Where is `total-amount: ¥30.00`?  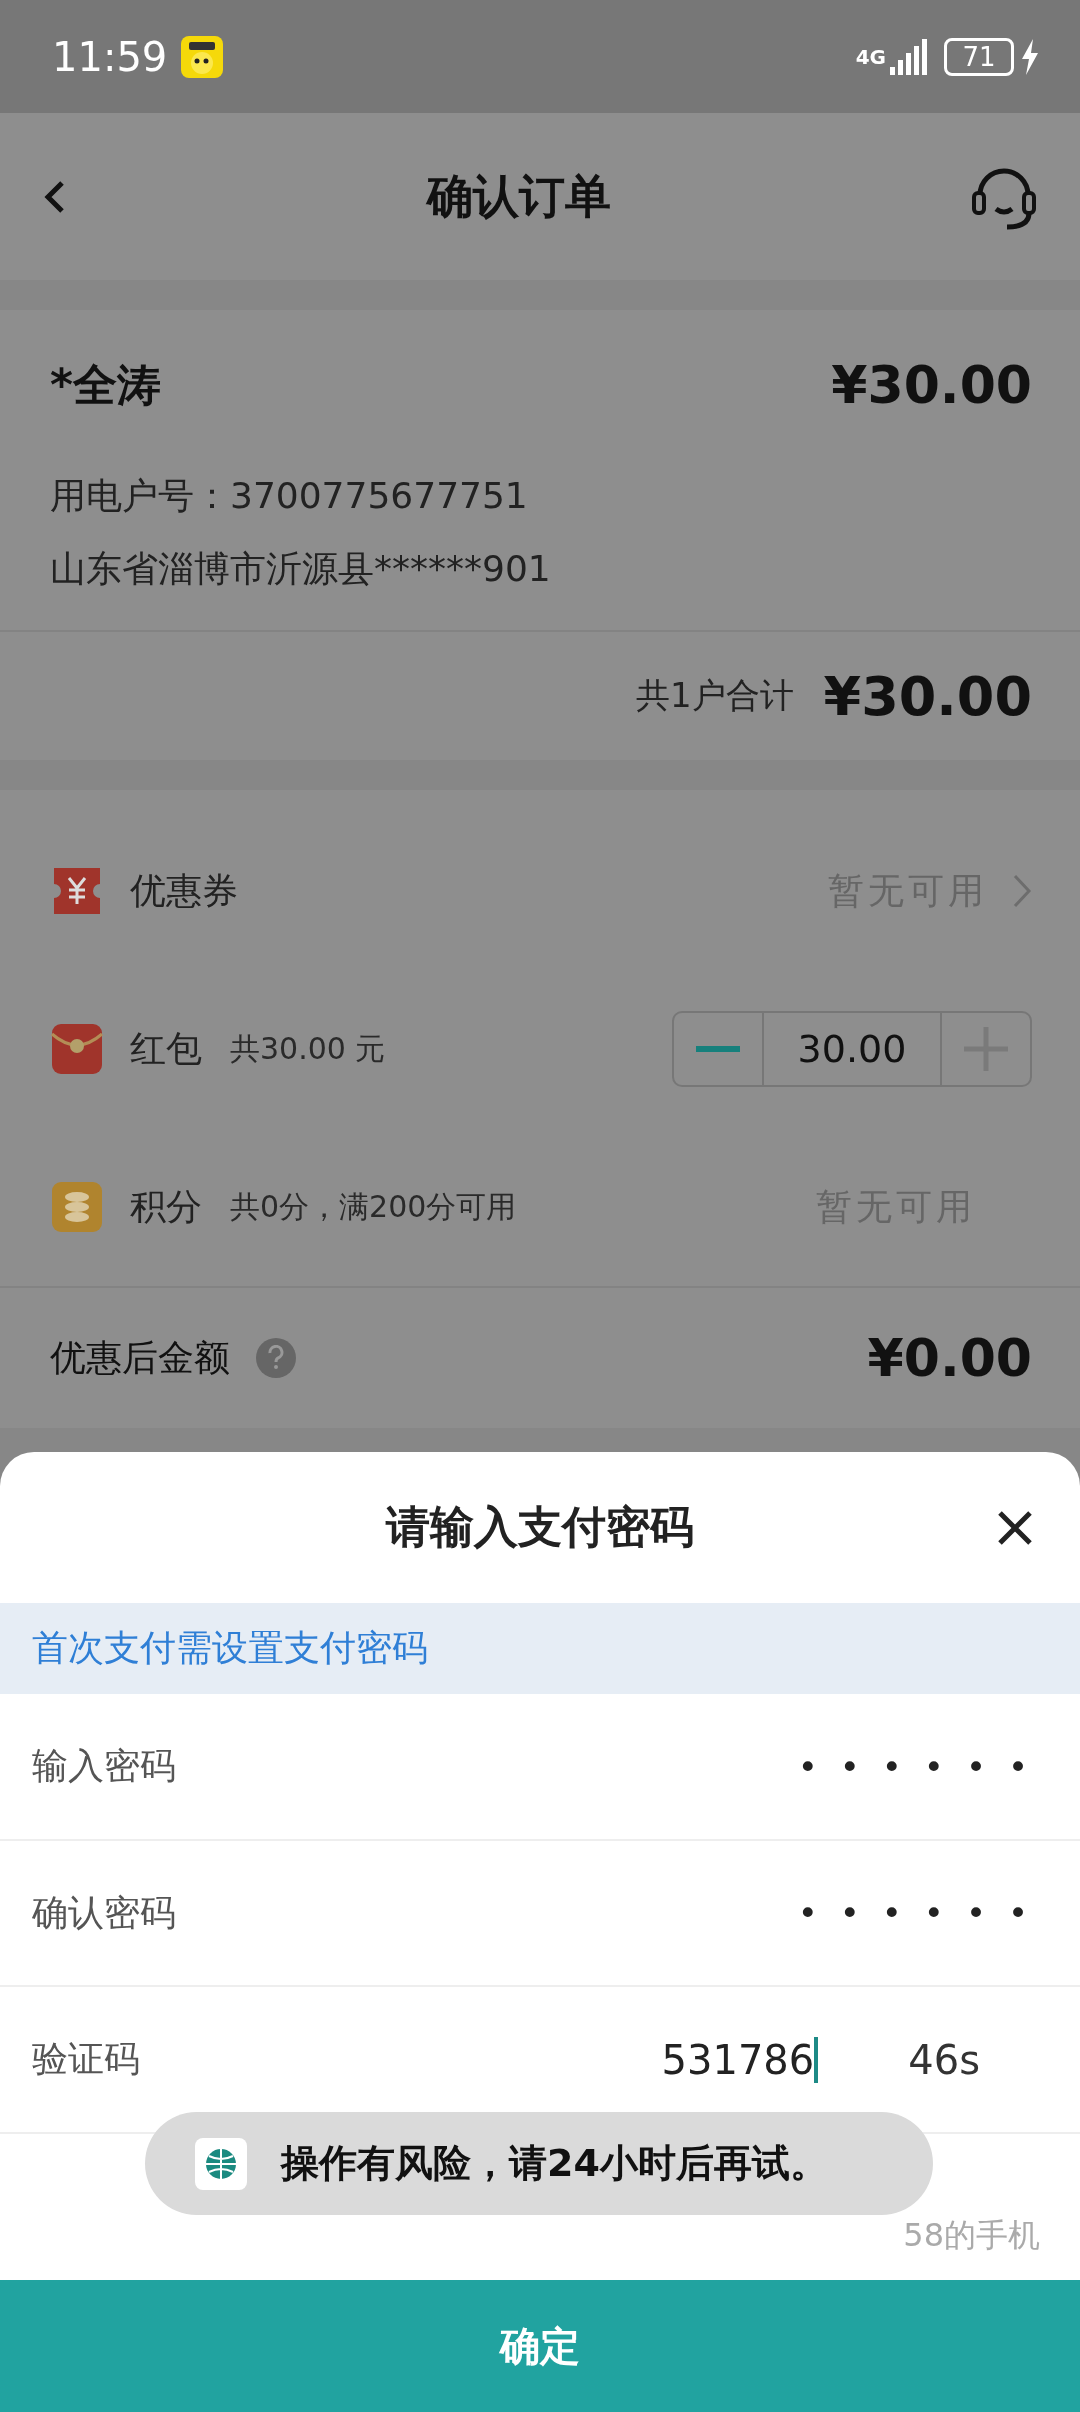 total-amount: ¥30.00 is located at coordinates (927, 696).